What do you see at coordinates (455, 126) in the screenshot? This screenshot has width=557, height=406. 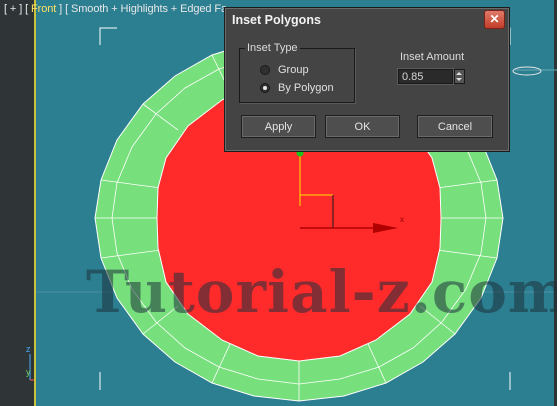 I see `cancel-button: Cancel` at bounding box center [455, 126].